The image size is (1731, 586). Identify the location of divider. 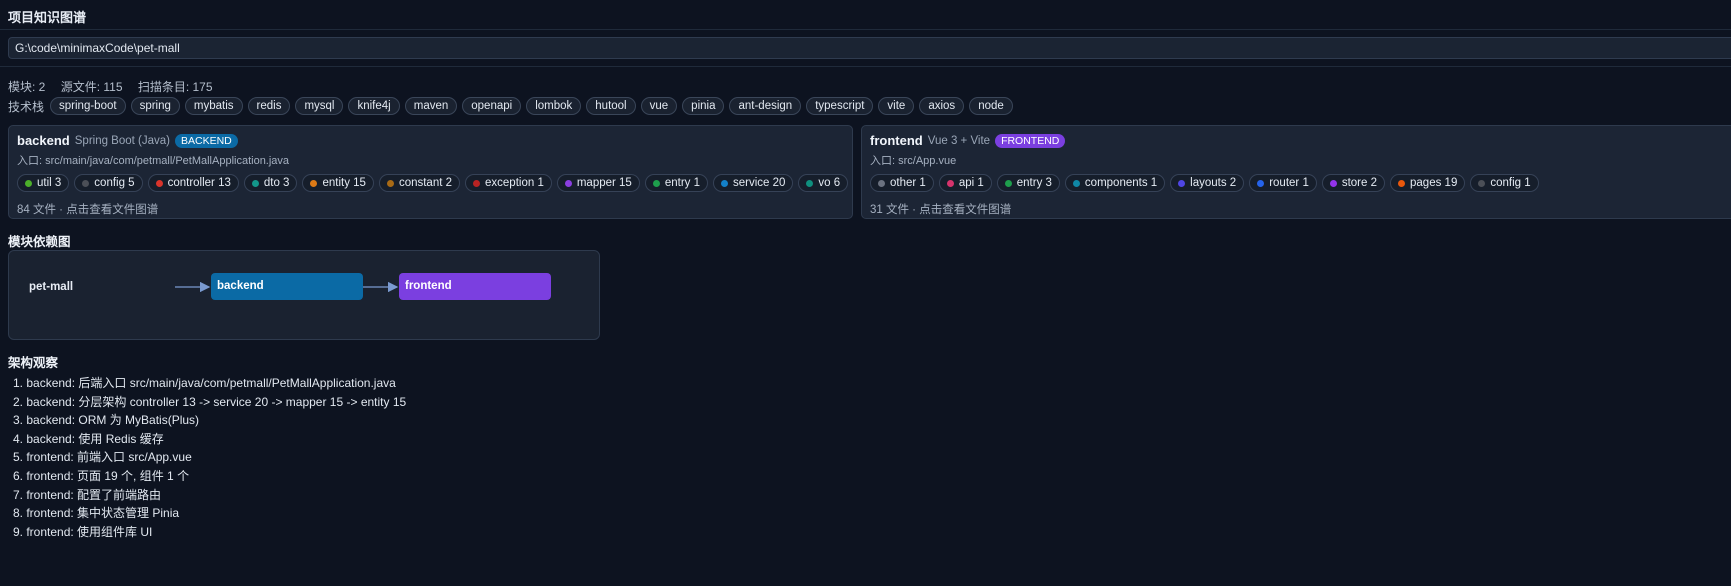
(865, 66).